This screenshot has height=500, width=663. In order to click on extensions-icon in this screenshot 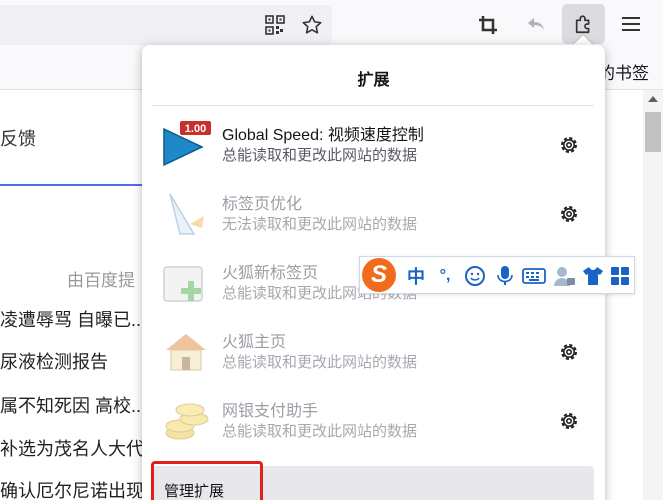, I will do `click(584, 24)`.